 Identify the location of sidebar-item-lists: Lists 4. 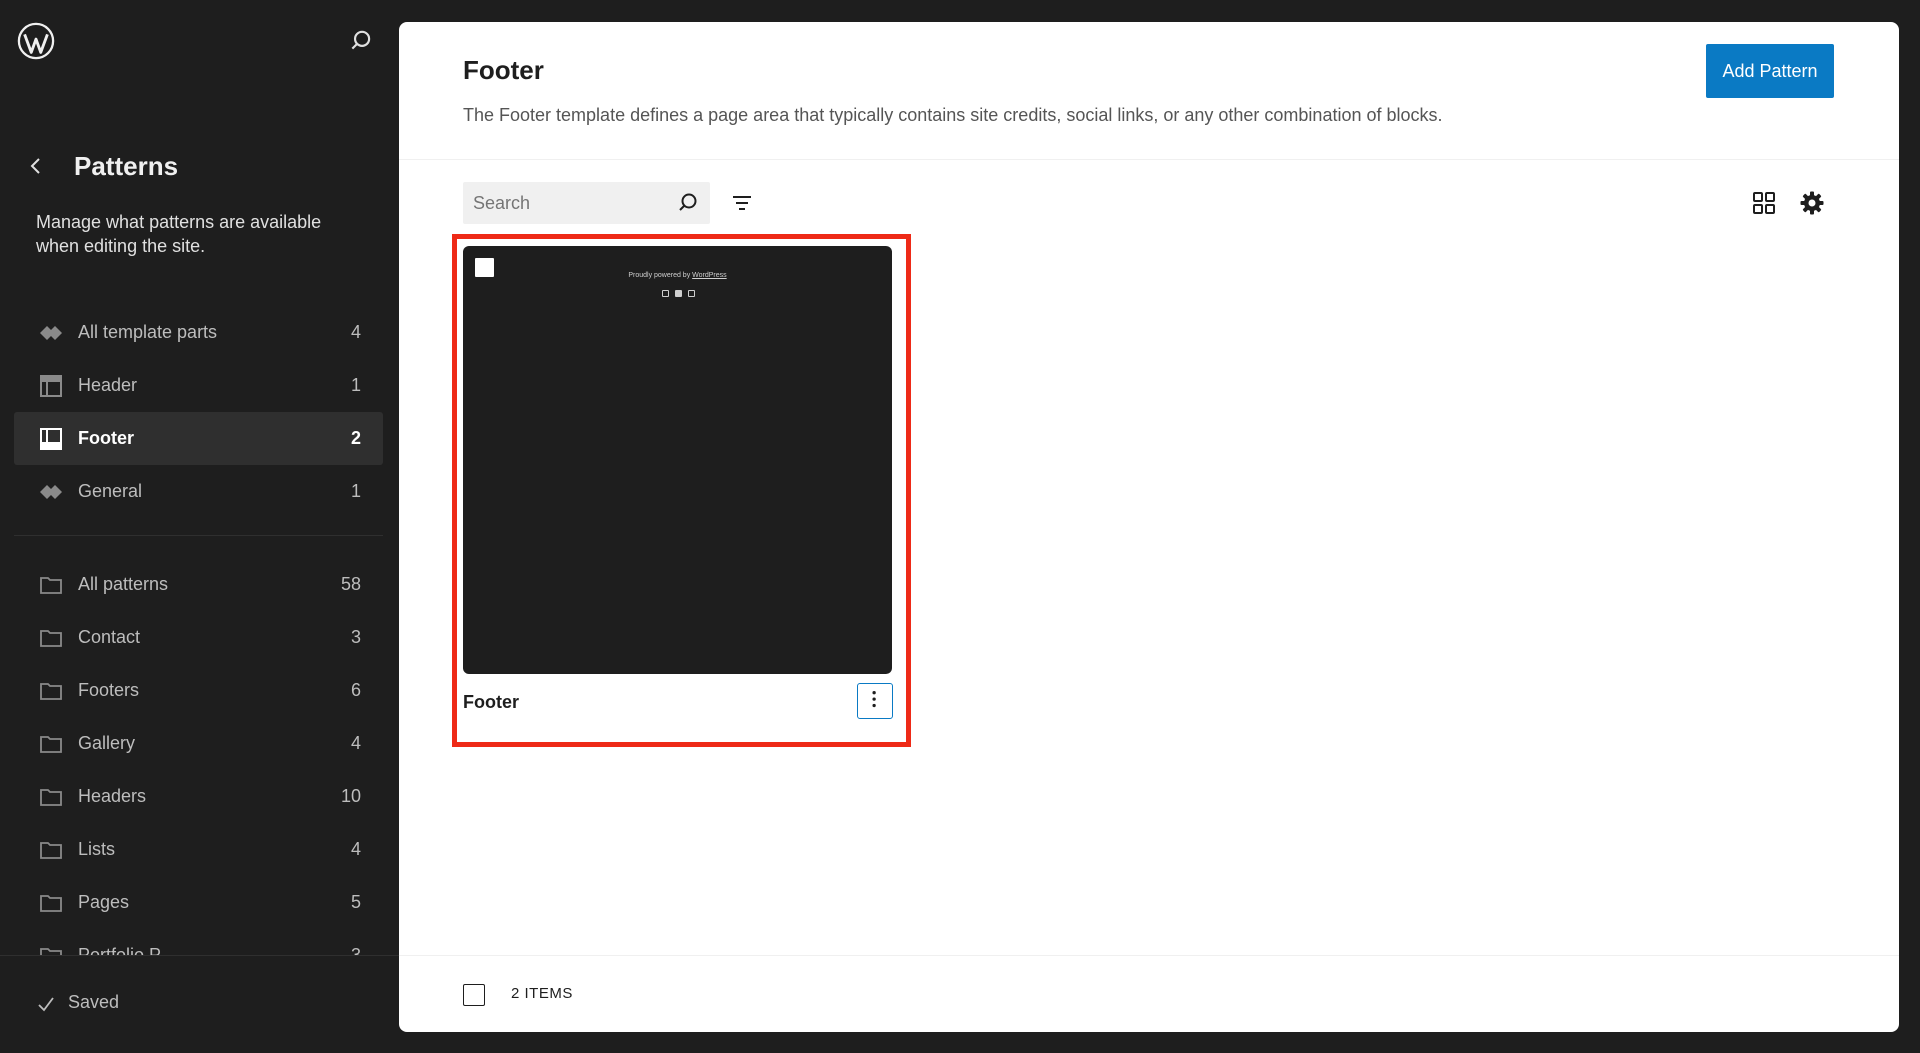
(198, 849).